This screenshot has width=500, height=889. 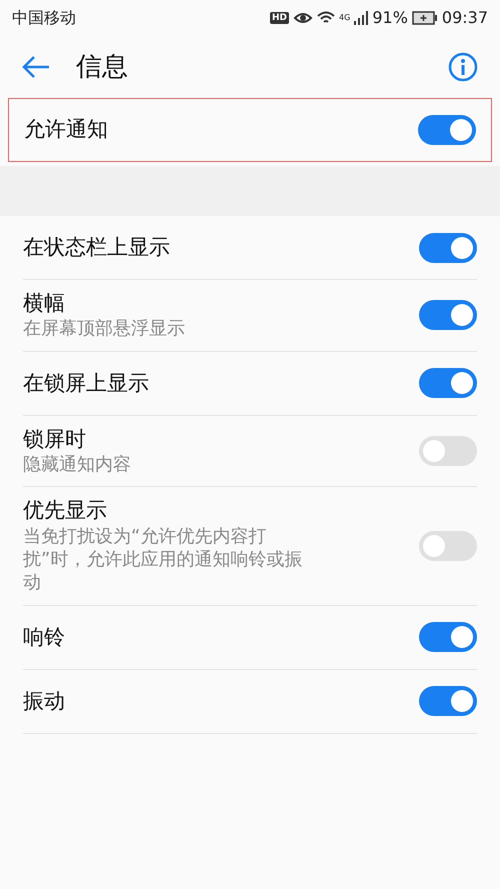 What do you see at coordinates (44, 18) in the screenshot?
I see `carrier-name: 中国移动` at bounding box center [44, 18].